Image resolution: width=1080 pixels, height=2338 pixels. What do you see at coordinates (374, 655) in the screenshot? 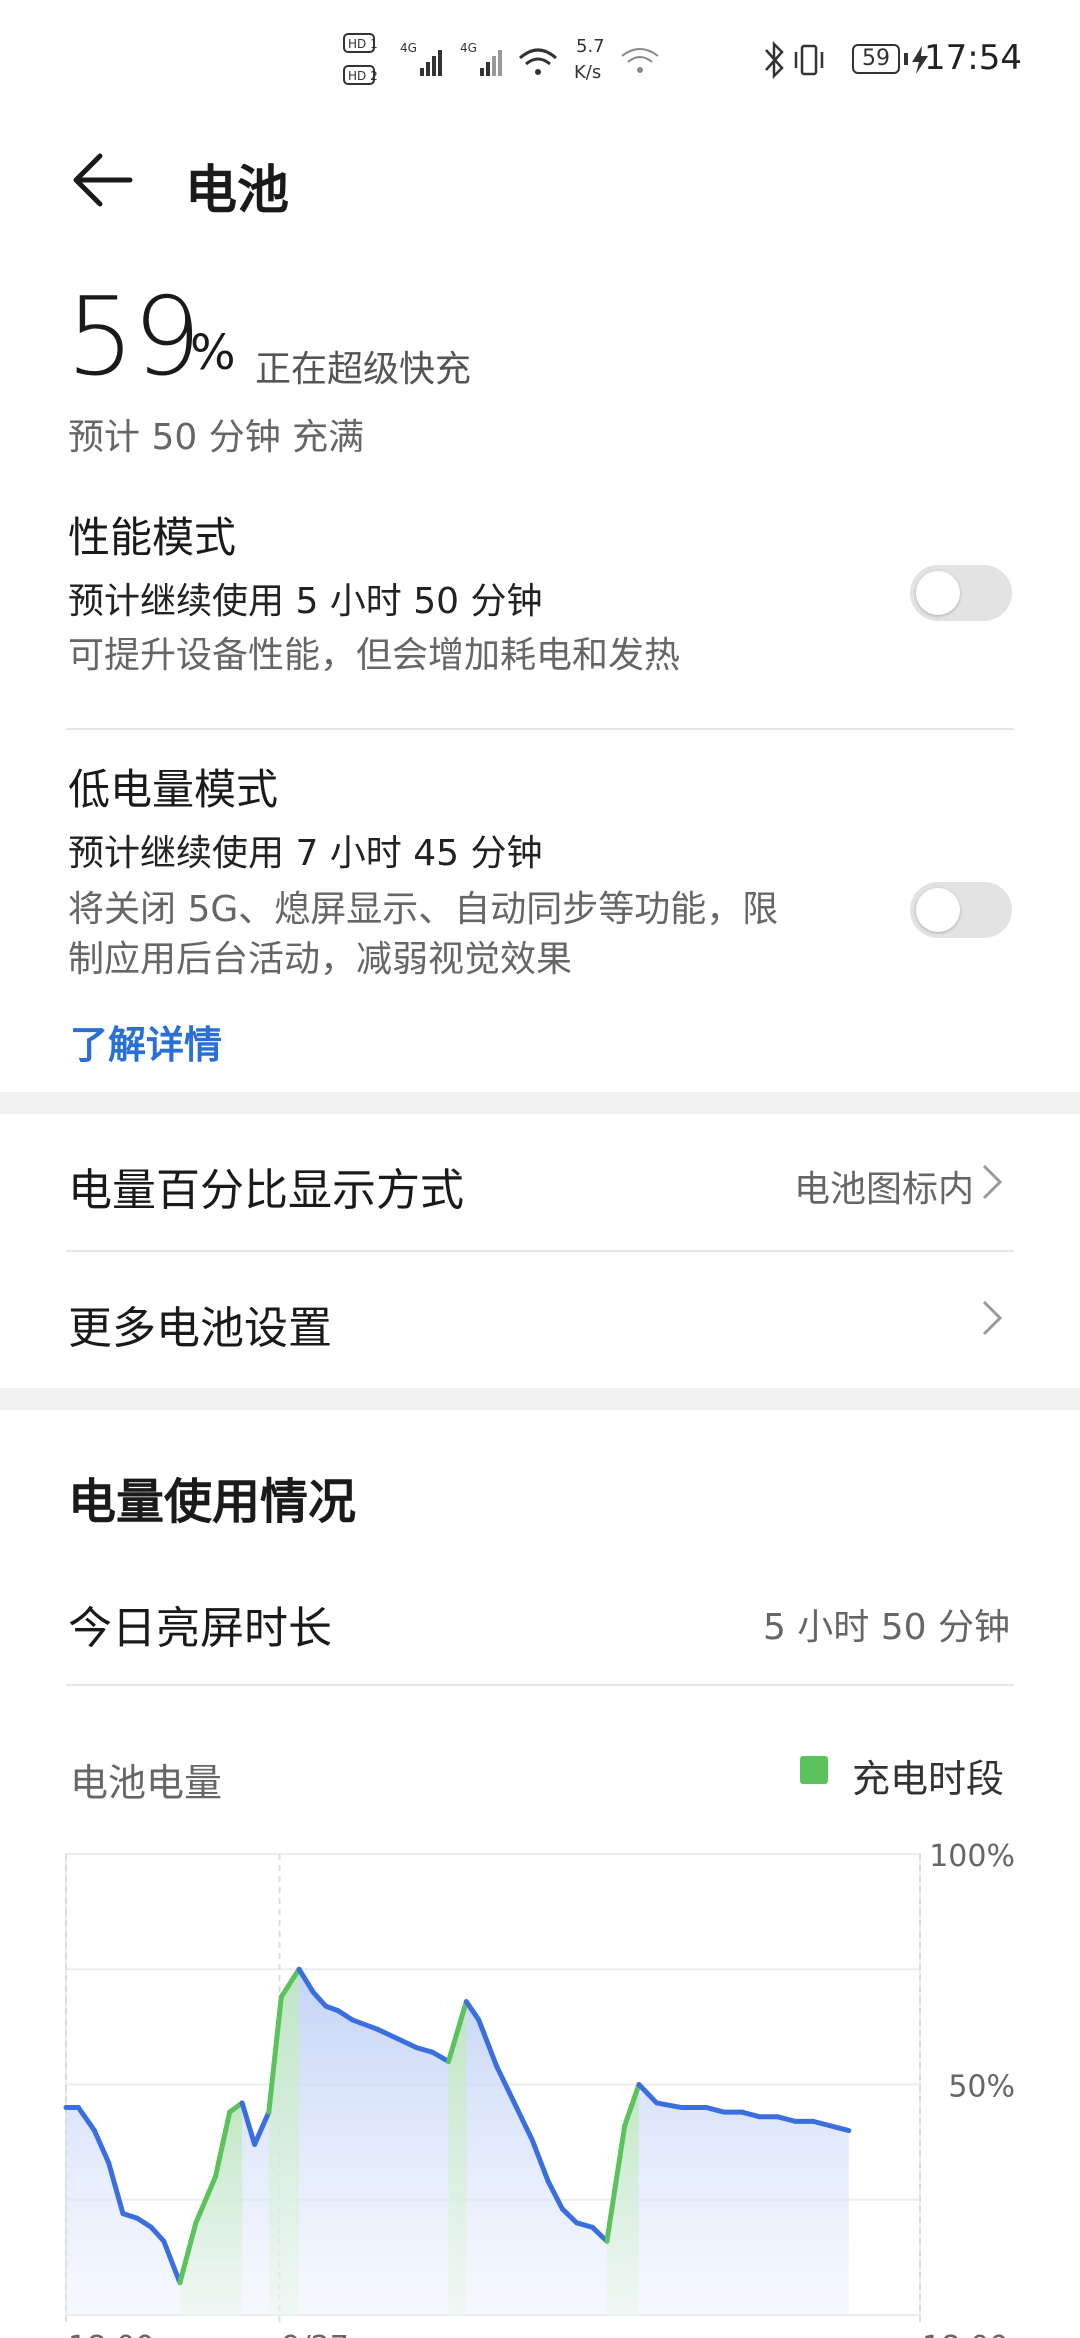
I see `performance-mode-description: 可提升设备性能，但会增加耗电和发热` at bounding box center [374, 655].